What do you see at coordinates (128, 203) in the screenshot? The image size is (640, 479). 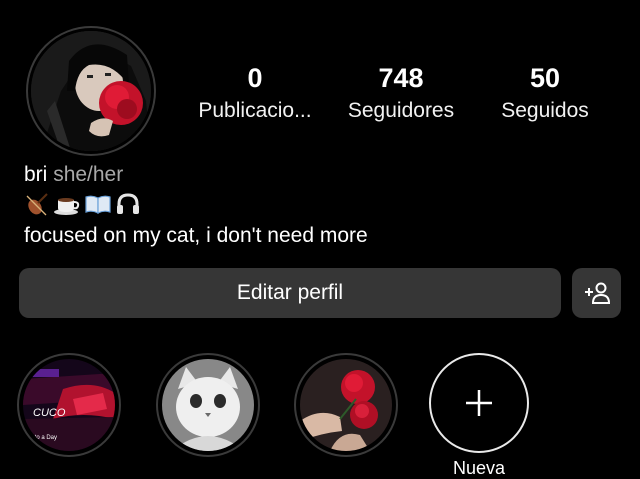 I see `headphones-icon` at bounding box center [128, 203].